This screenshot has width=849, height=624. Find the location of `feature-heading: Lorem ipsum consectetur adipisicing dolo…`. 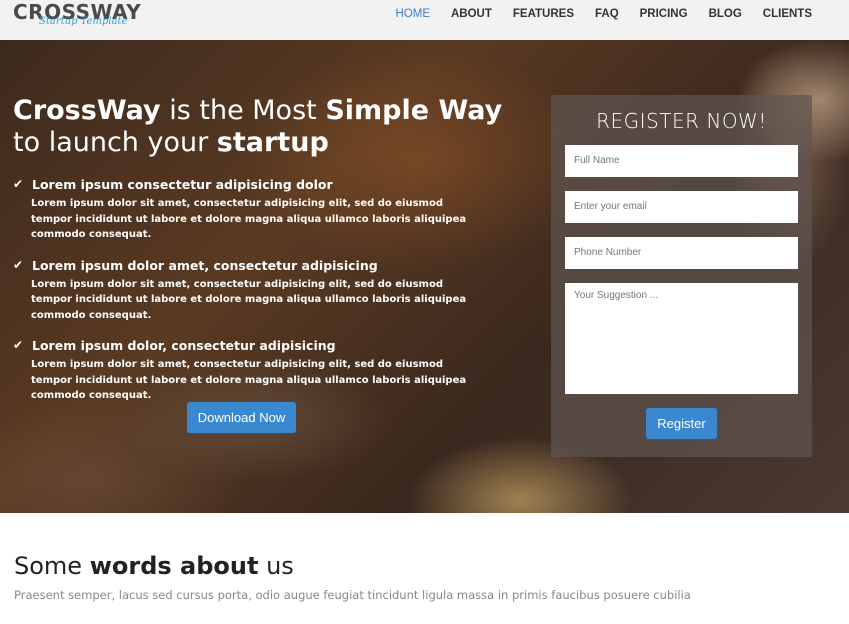

feature-heading: Lorem ipsum consectetur adipisicing dolo… is located at coordinates (182, 184).